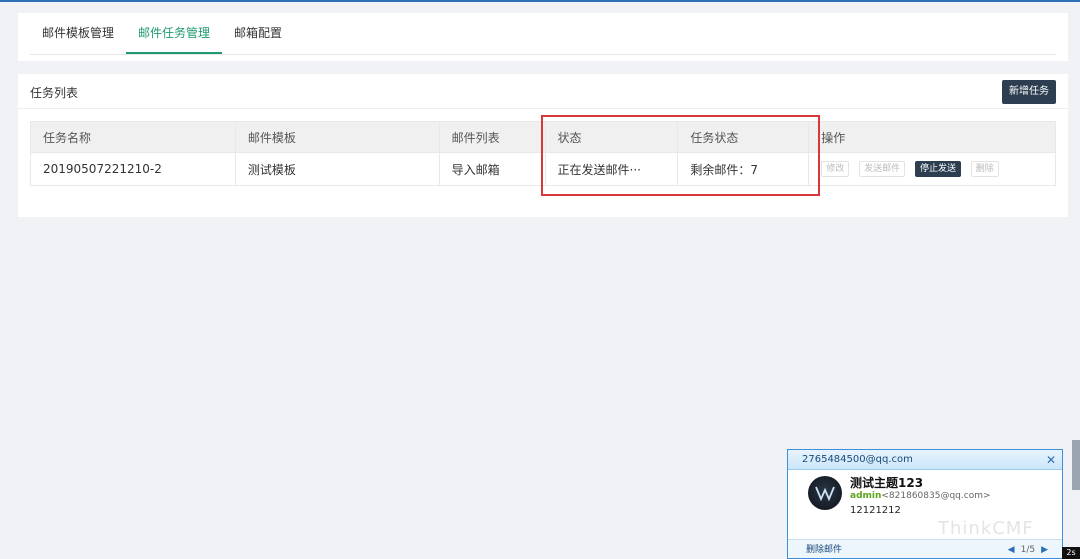 The height and width of the screenshot is (559, 1080). Describe the element at coordinates (866, 496) in the screenshot. I see `sender-name: admin` at that location.